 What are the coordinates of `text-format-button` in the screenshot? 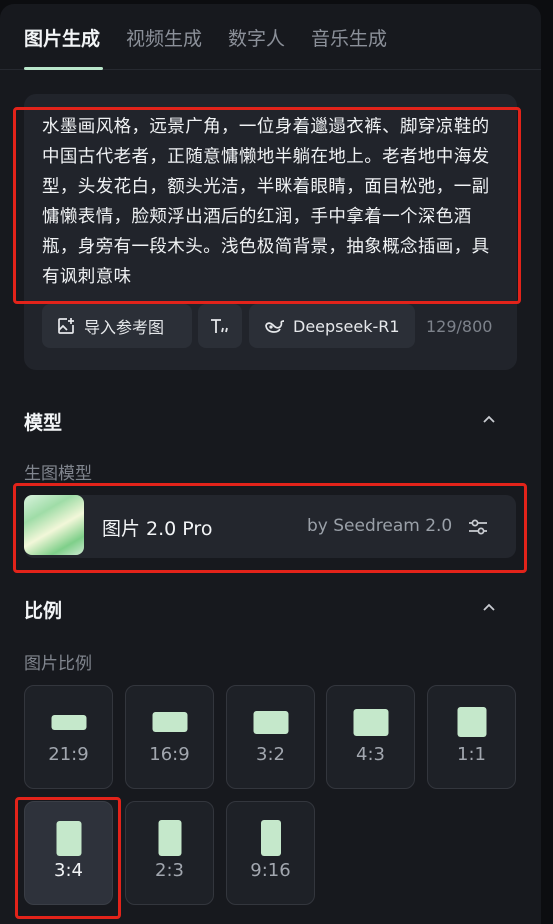 It's located at (220, 326).